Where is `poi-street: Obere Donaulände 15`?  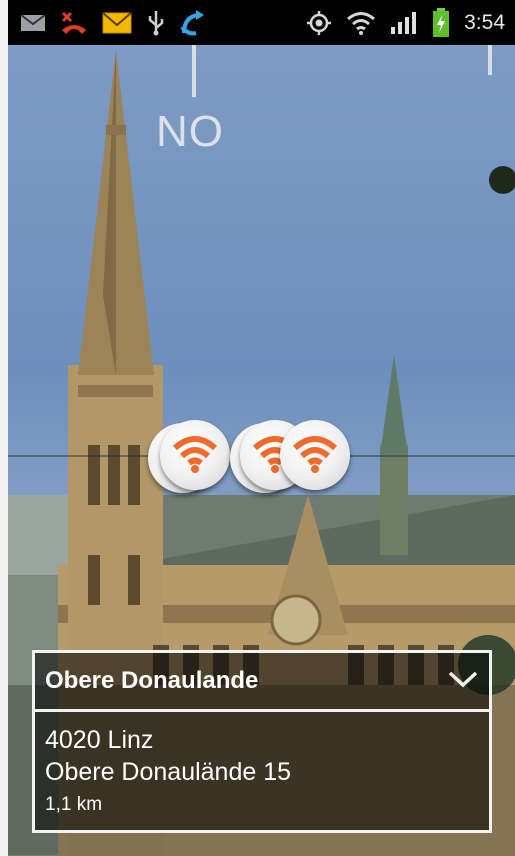
poi-street: Obere Donaulände 15 is located at coordinates (168, 772).